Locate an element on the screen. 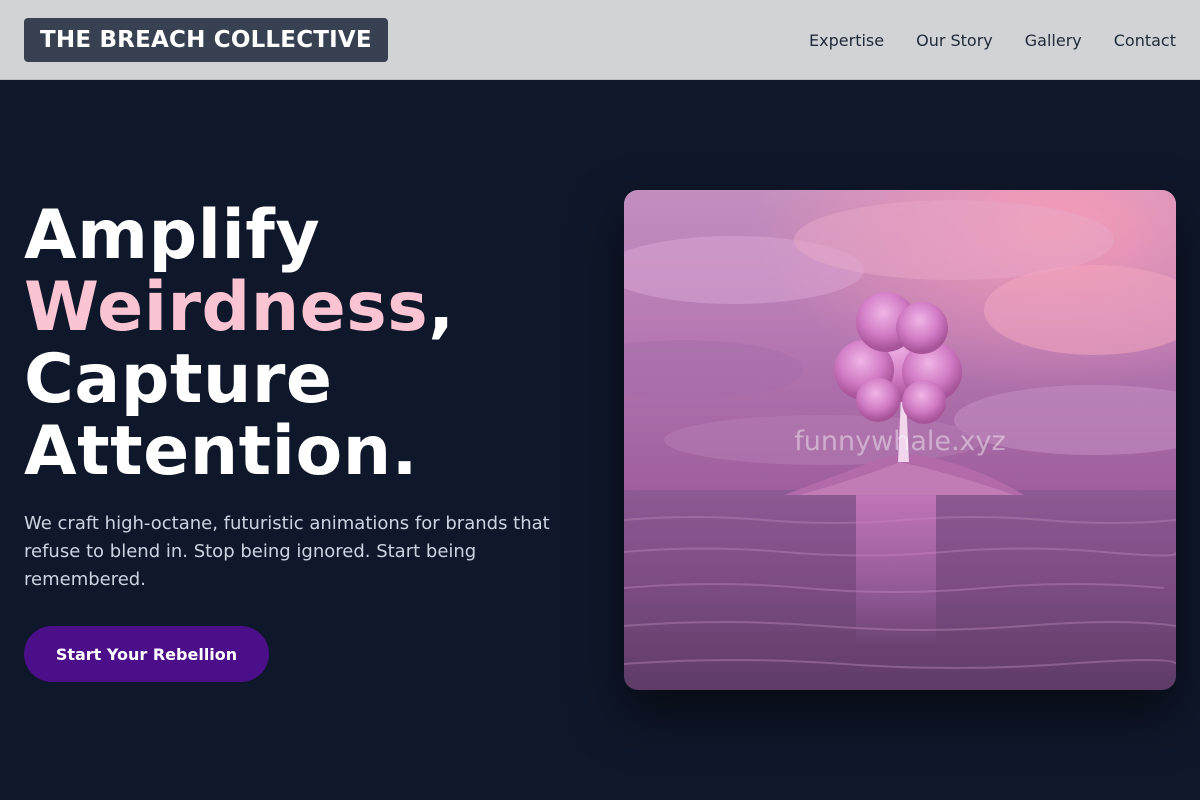 The height and width of the screenshot is (800, 1200). headline-comma: , is located at coordinates (441, 307).